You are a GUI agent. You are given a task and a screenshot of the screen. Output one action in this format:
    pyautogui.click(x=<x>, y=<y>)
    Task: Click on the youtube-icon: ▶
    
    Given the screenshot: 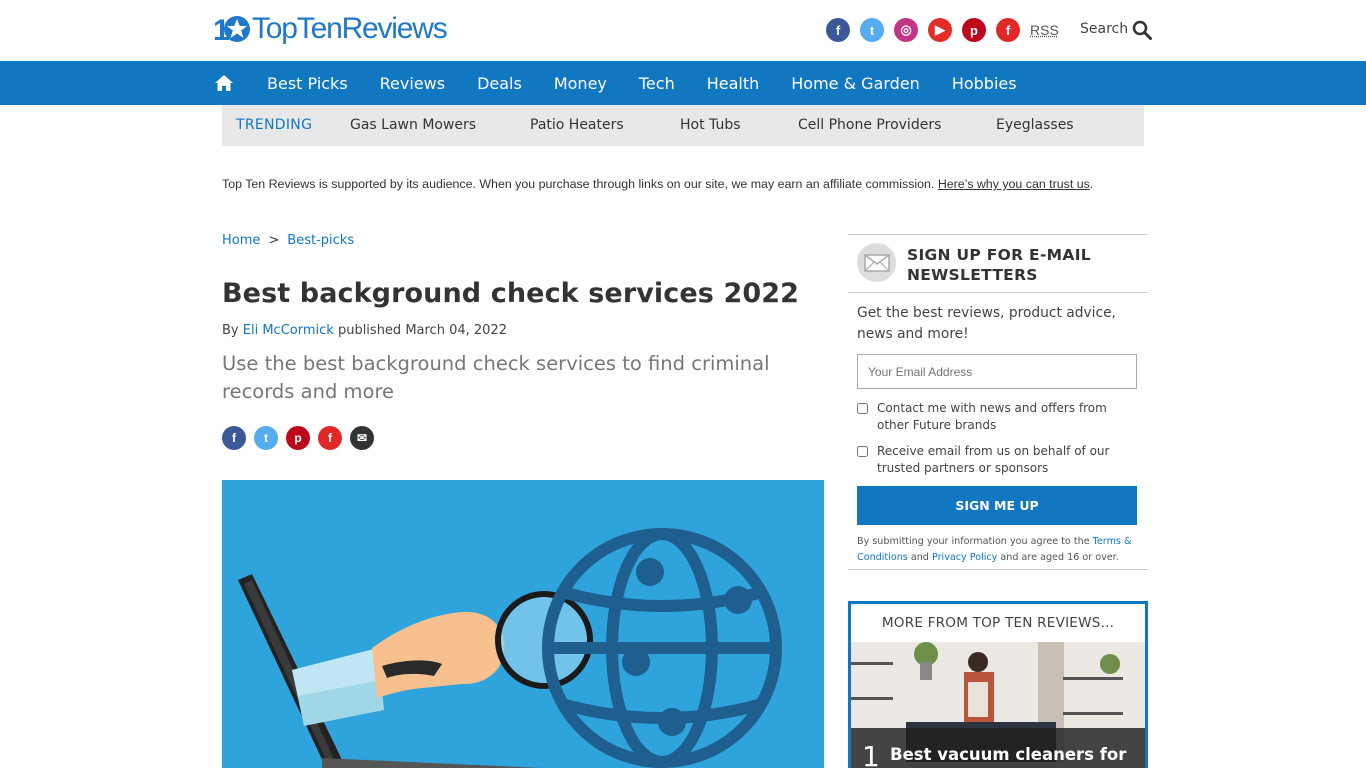 What is the action you would take?
    pyautogui.click(x=940, y=30)
    